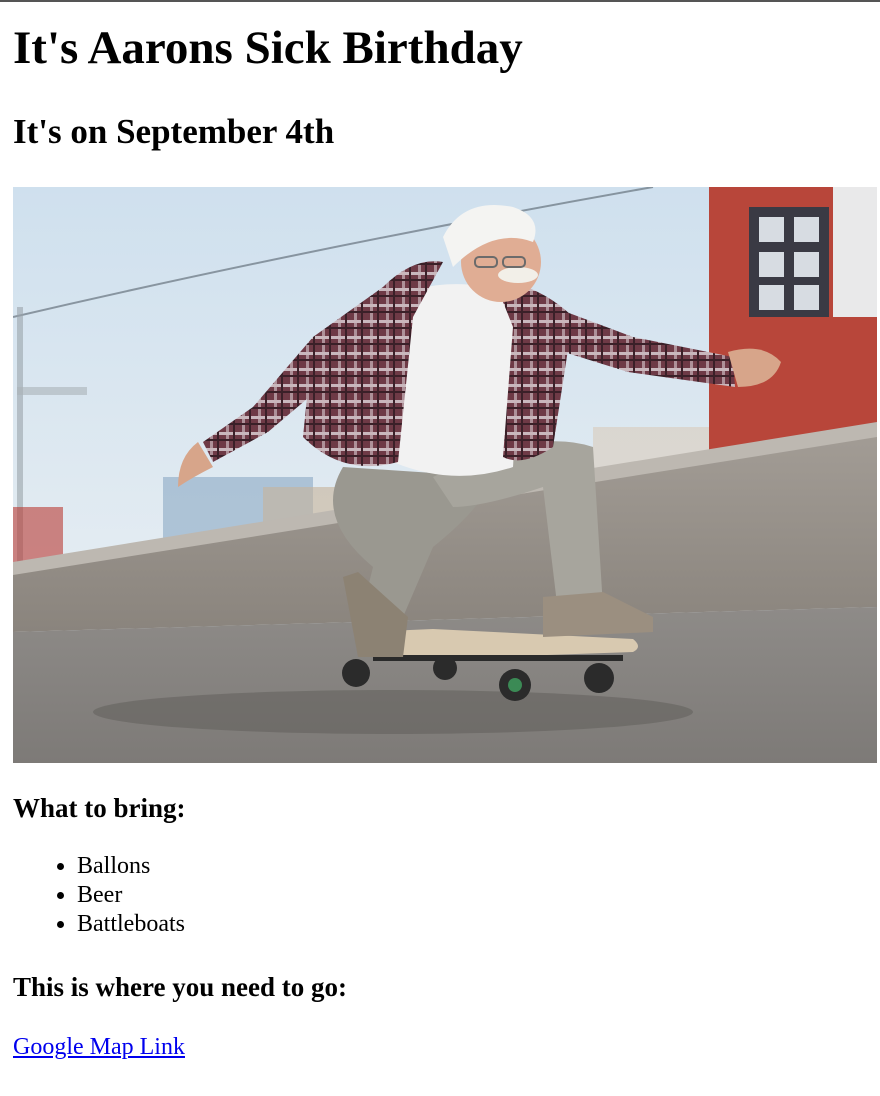 Image resolution: width=880 pixels, height=1096 pixels. I want to click on bring-list: Ballons Beer Battleboats, so click(445, 895).